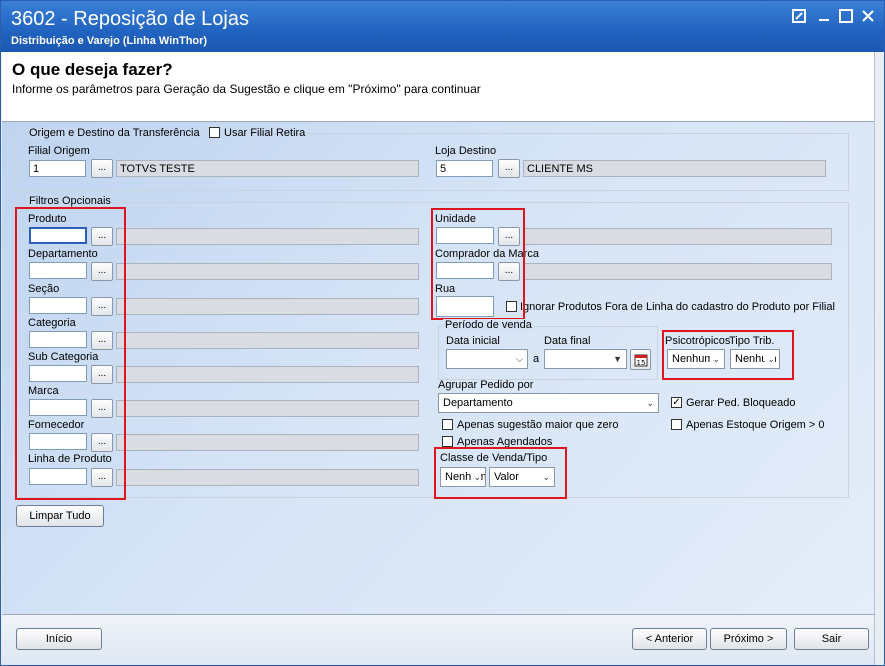 The width and height of the screenshot is (885, 666). I want to click on loja-destino-label: Loja Destino, so click(466, 151).